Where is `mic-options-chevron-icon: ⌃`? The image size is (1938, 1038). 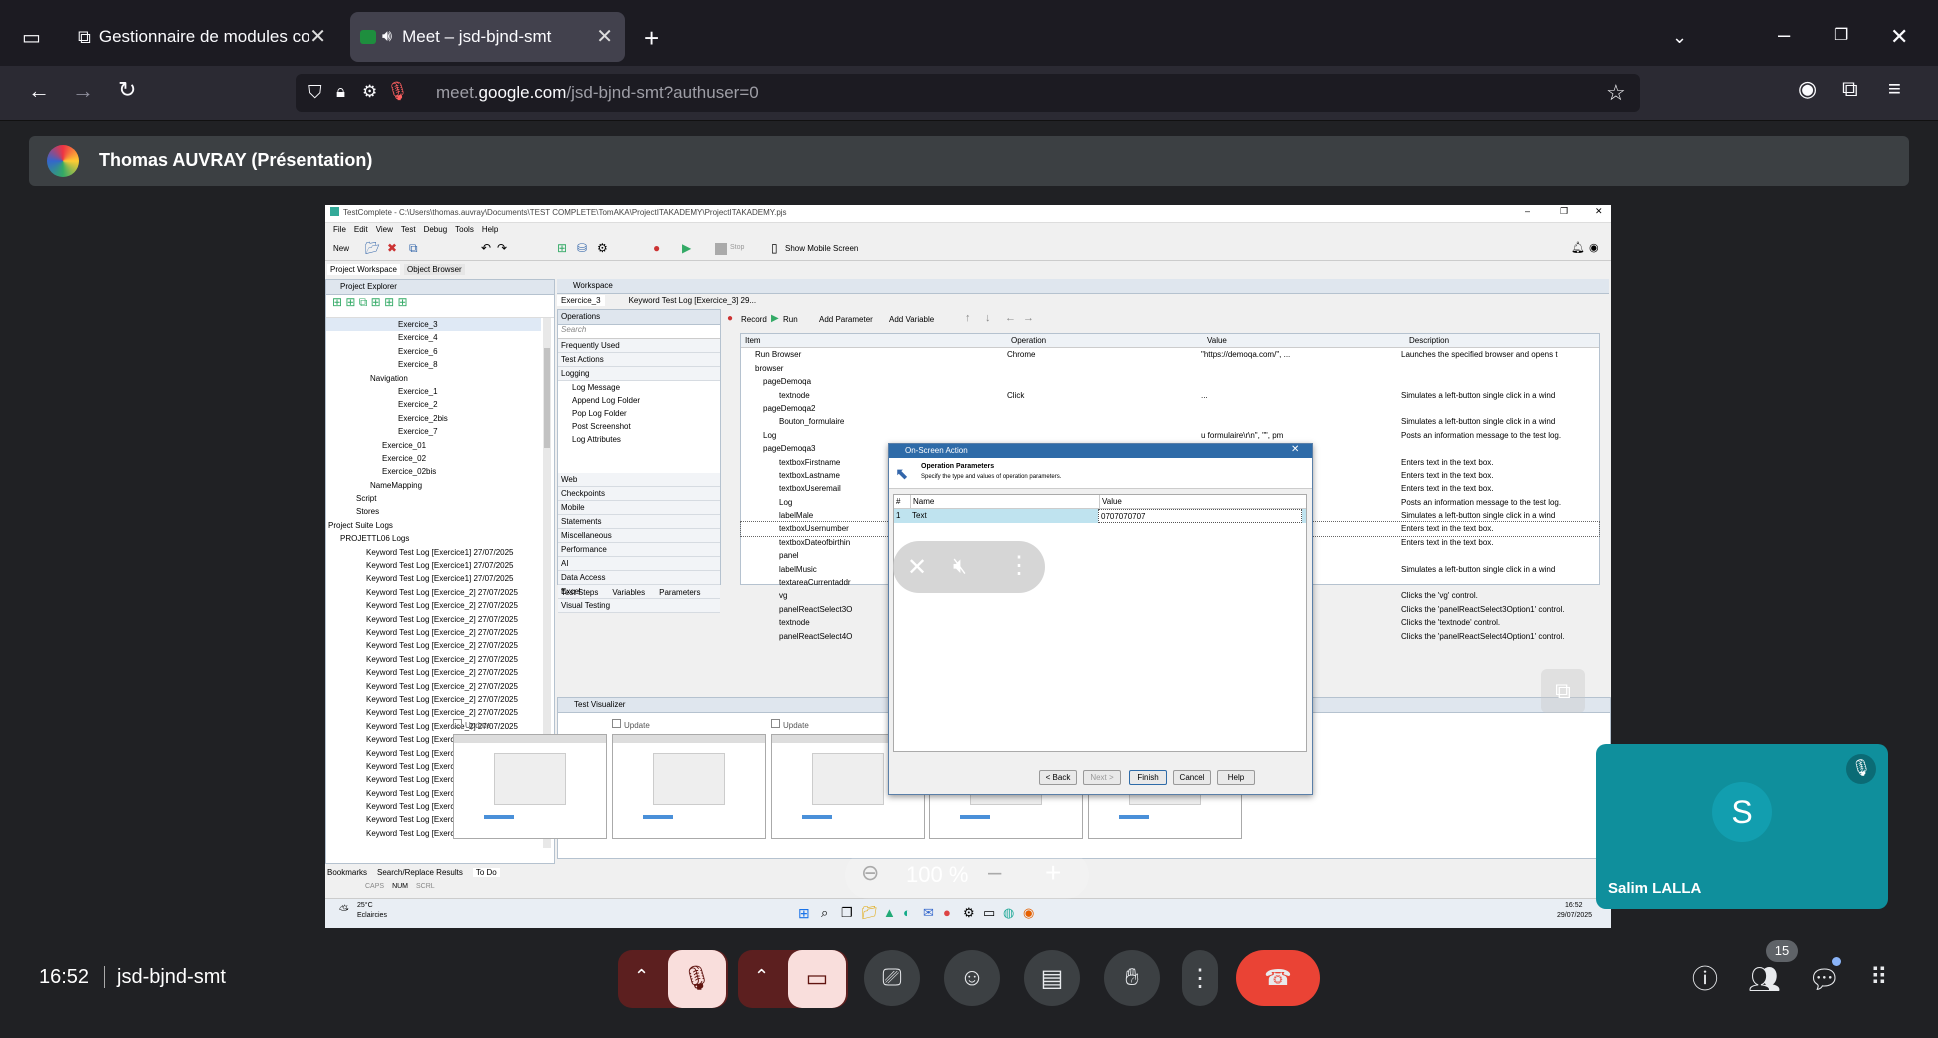 mic-options-chevron-icon: ⌃ is located at coordinates (641, 976).